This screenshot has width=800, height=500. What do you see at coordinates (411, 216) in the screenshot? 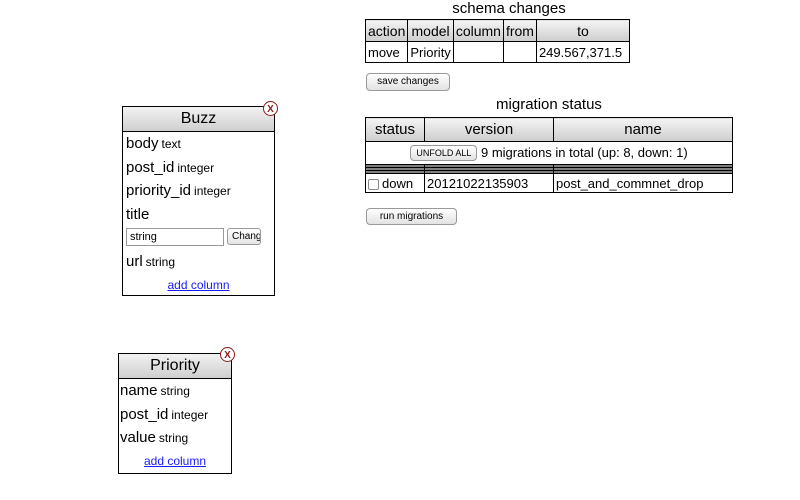
I see `run-migrations-button: run migrations` at bounding box center [411, 216].